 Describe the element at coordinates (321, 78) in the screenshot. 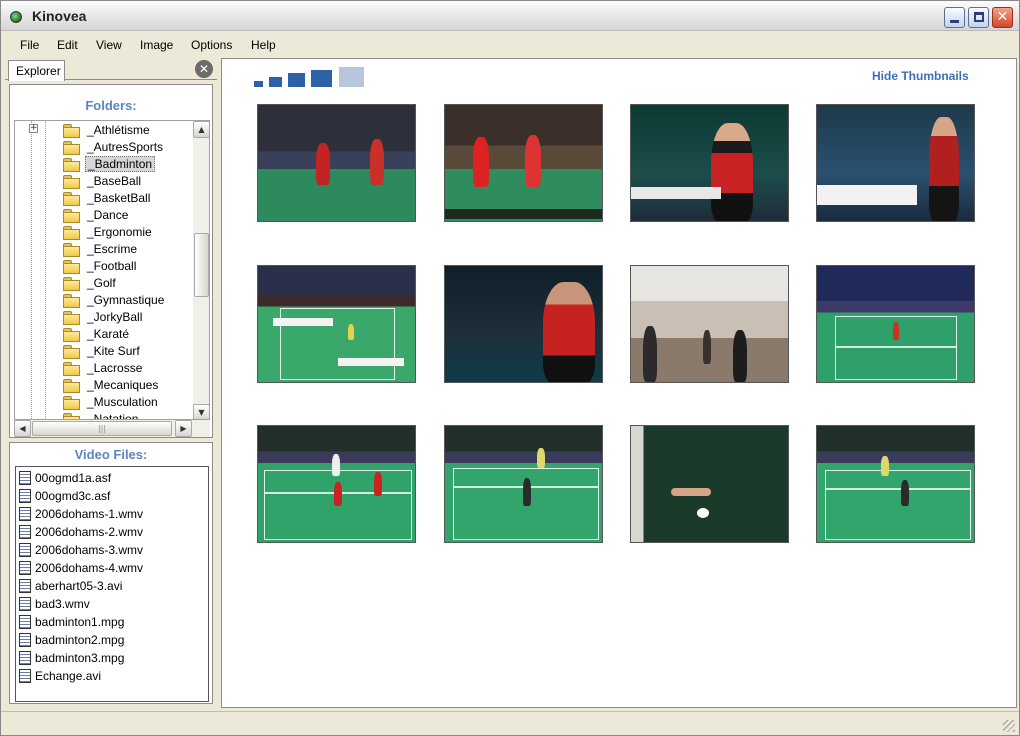

I see `thumb-size-large-button` at that location.